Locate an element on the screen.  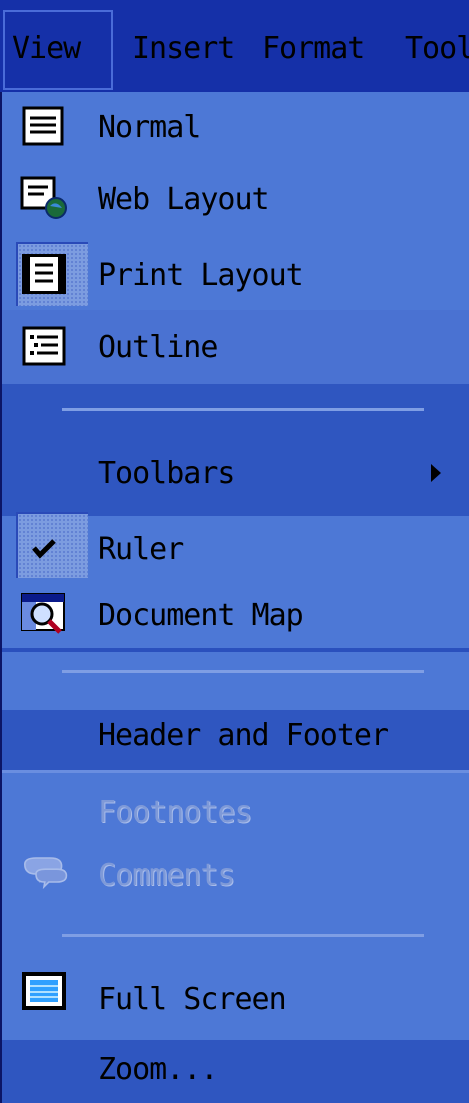
checkmark-icon is located at coordinates (44, 549).